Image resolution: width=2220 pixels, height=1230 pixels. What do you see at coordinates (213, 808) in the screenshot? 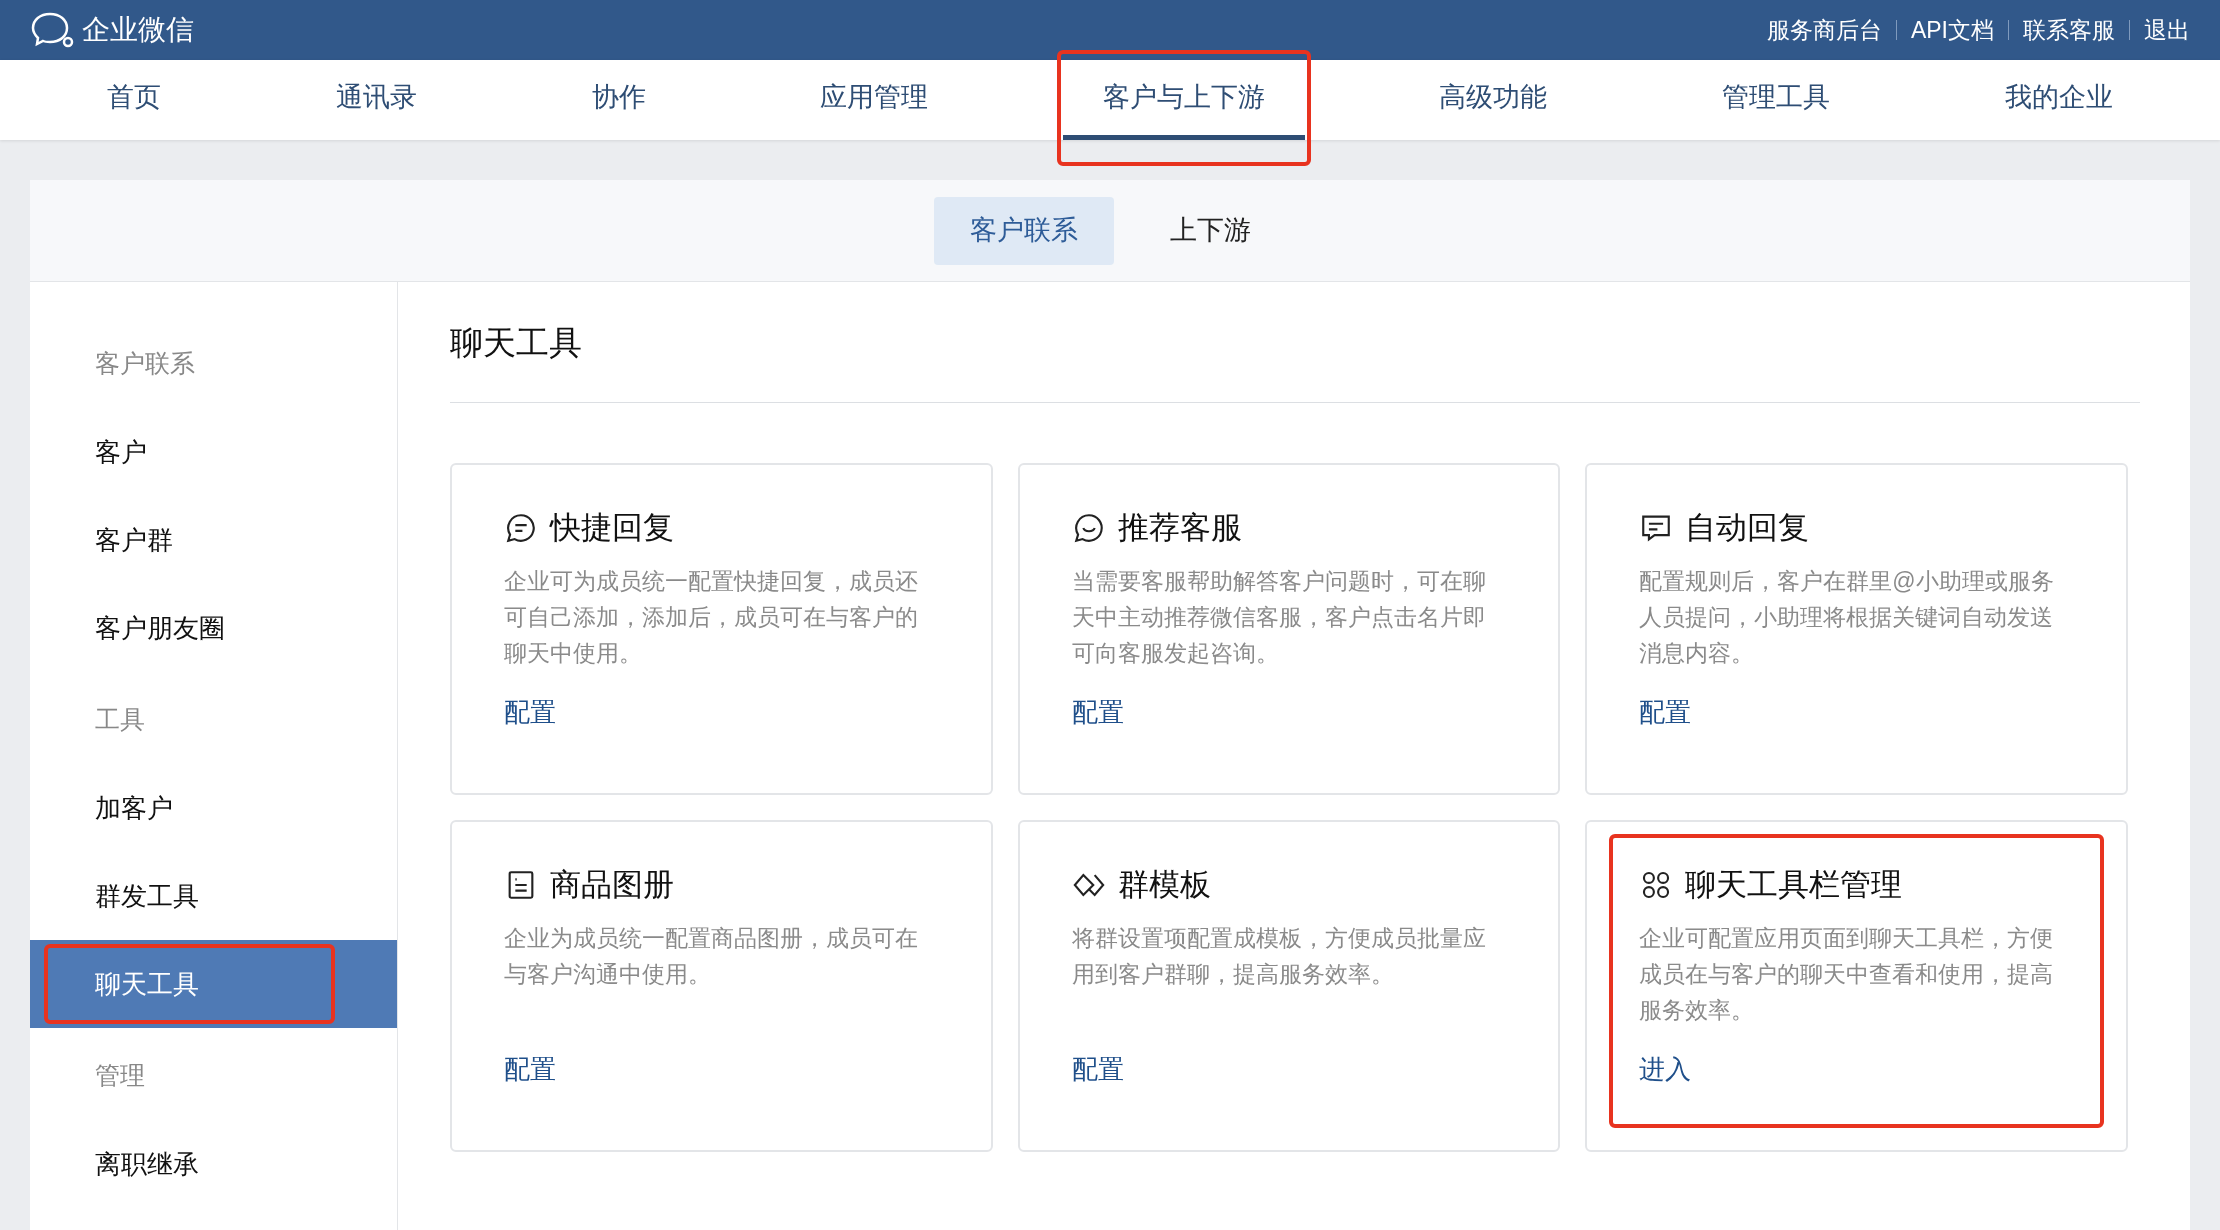
I see `sidebar-item: 加客户` at bounding box center [213, 808].